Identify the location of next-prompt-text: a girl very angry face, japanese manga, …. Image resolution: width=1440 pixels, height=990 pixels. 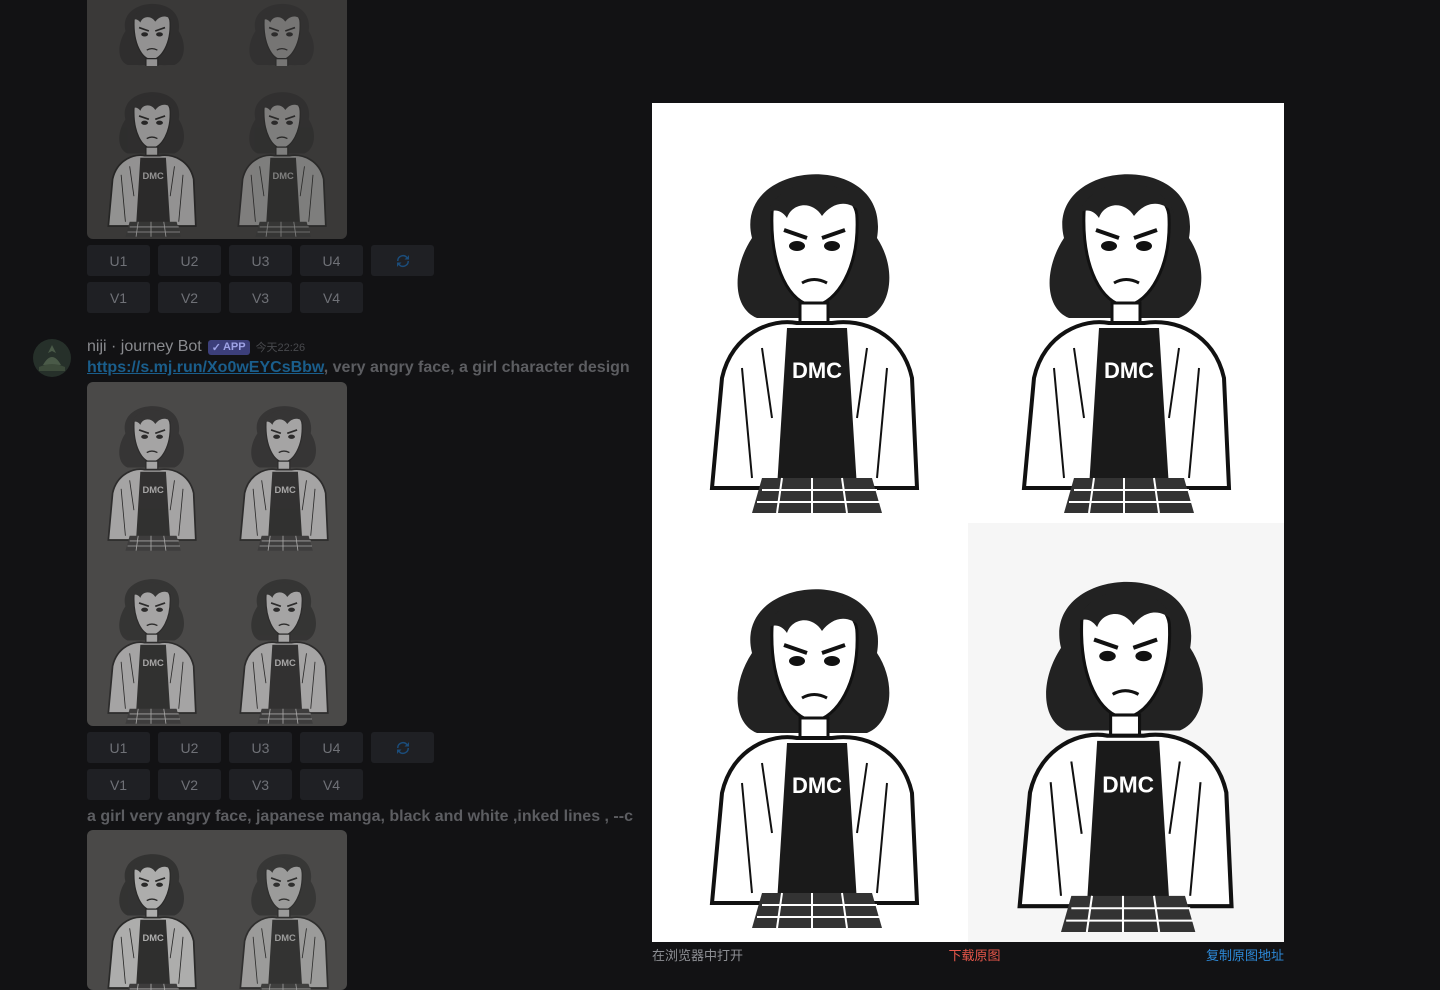
(360, 816).